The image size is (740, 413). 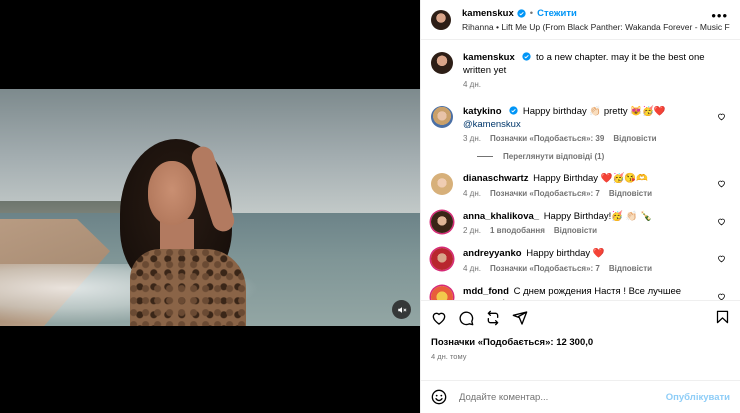 I want to click on follow-button: Стежити, so click(x=557, y=13).